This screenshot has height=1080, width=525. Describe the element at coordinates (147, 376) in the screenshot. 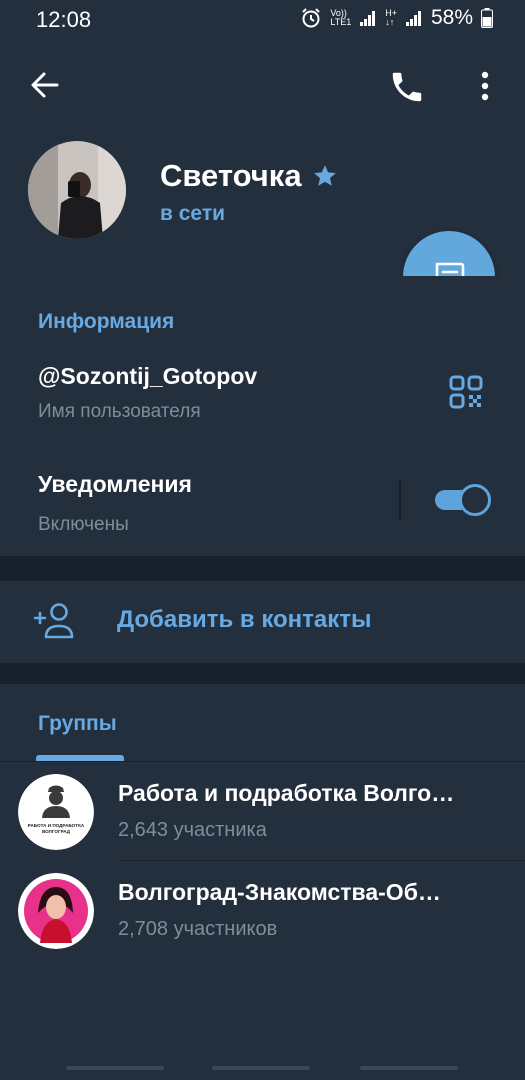

I see `username: @Sozontij_Gotopov` at that location.